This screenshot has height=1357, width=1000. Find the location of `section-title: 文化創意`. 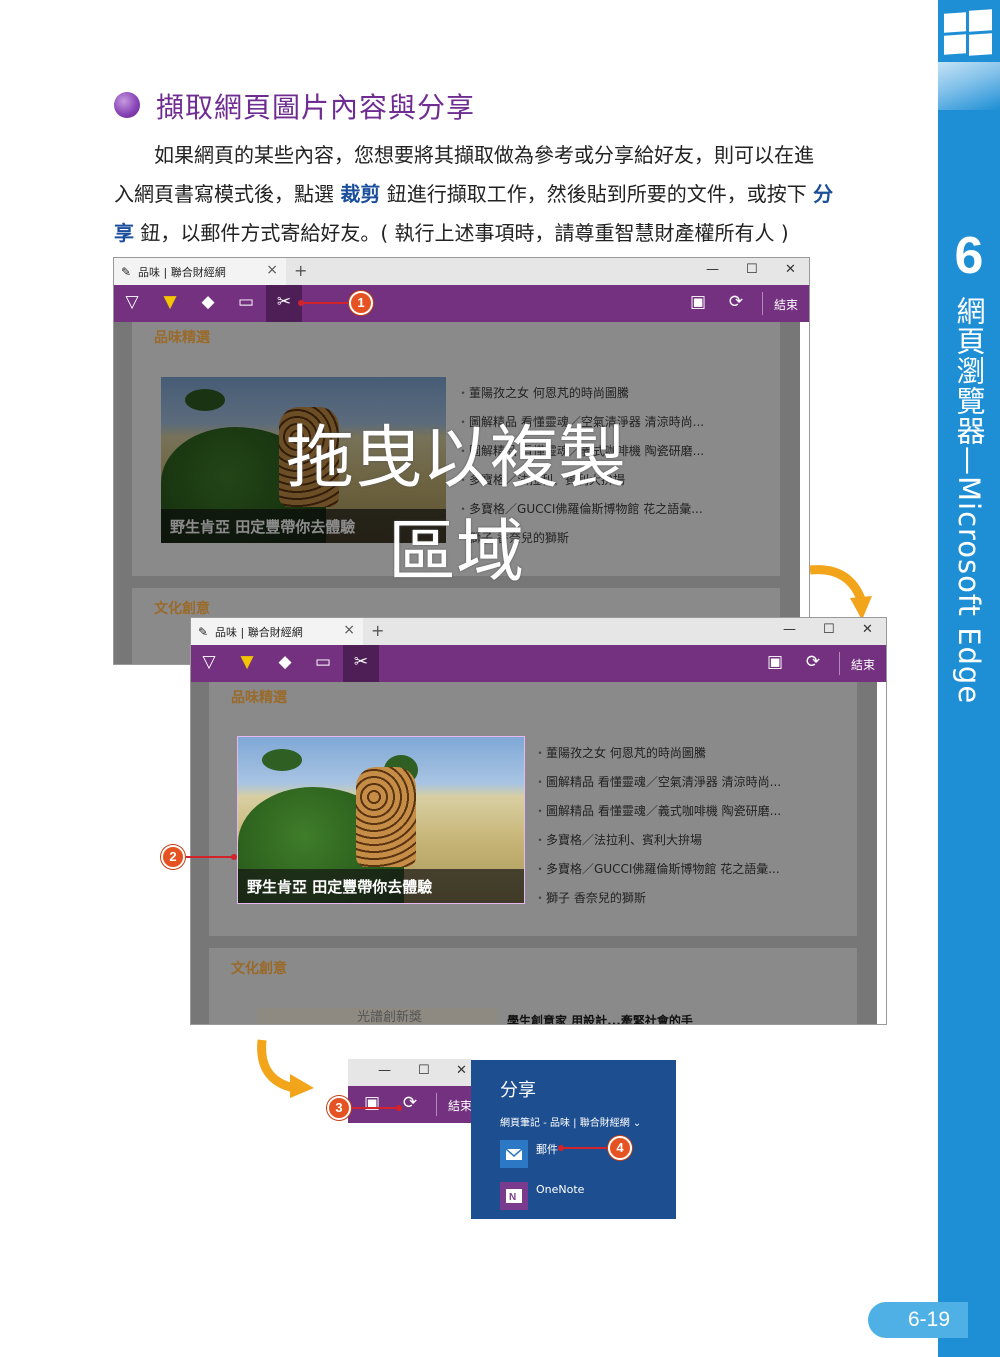

section-title: 文化創意 is located at coordinates (182, 609).